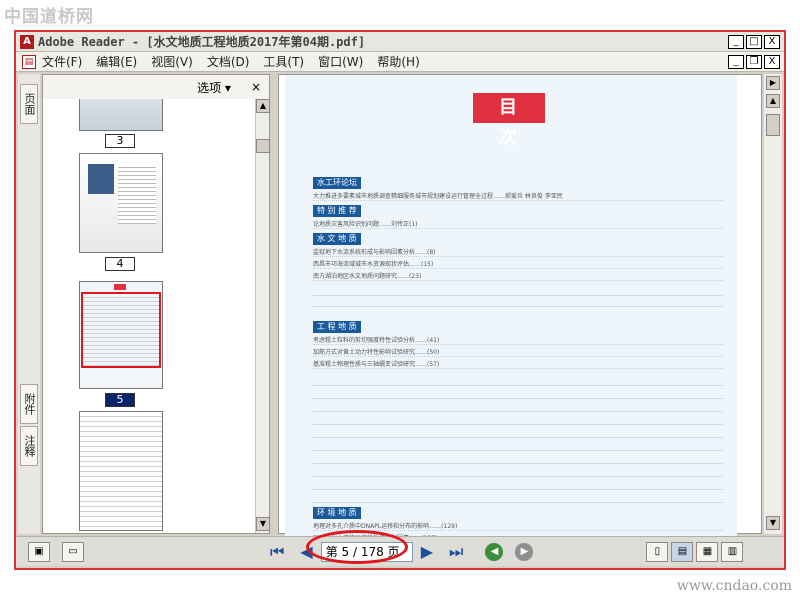  I want to click on thumbnail-visible-region, so click(121, 330).